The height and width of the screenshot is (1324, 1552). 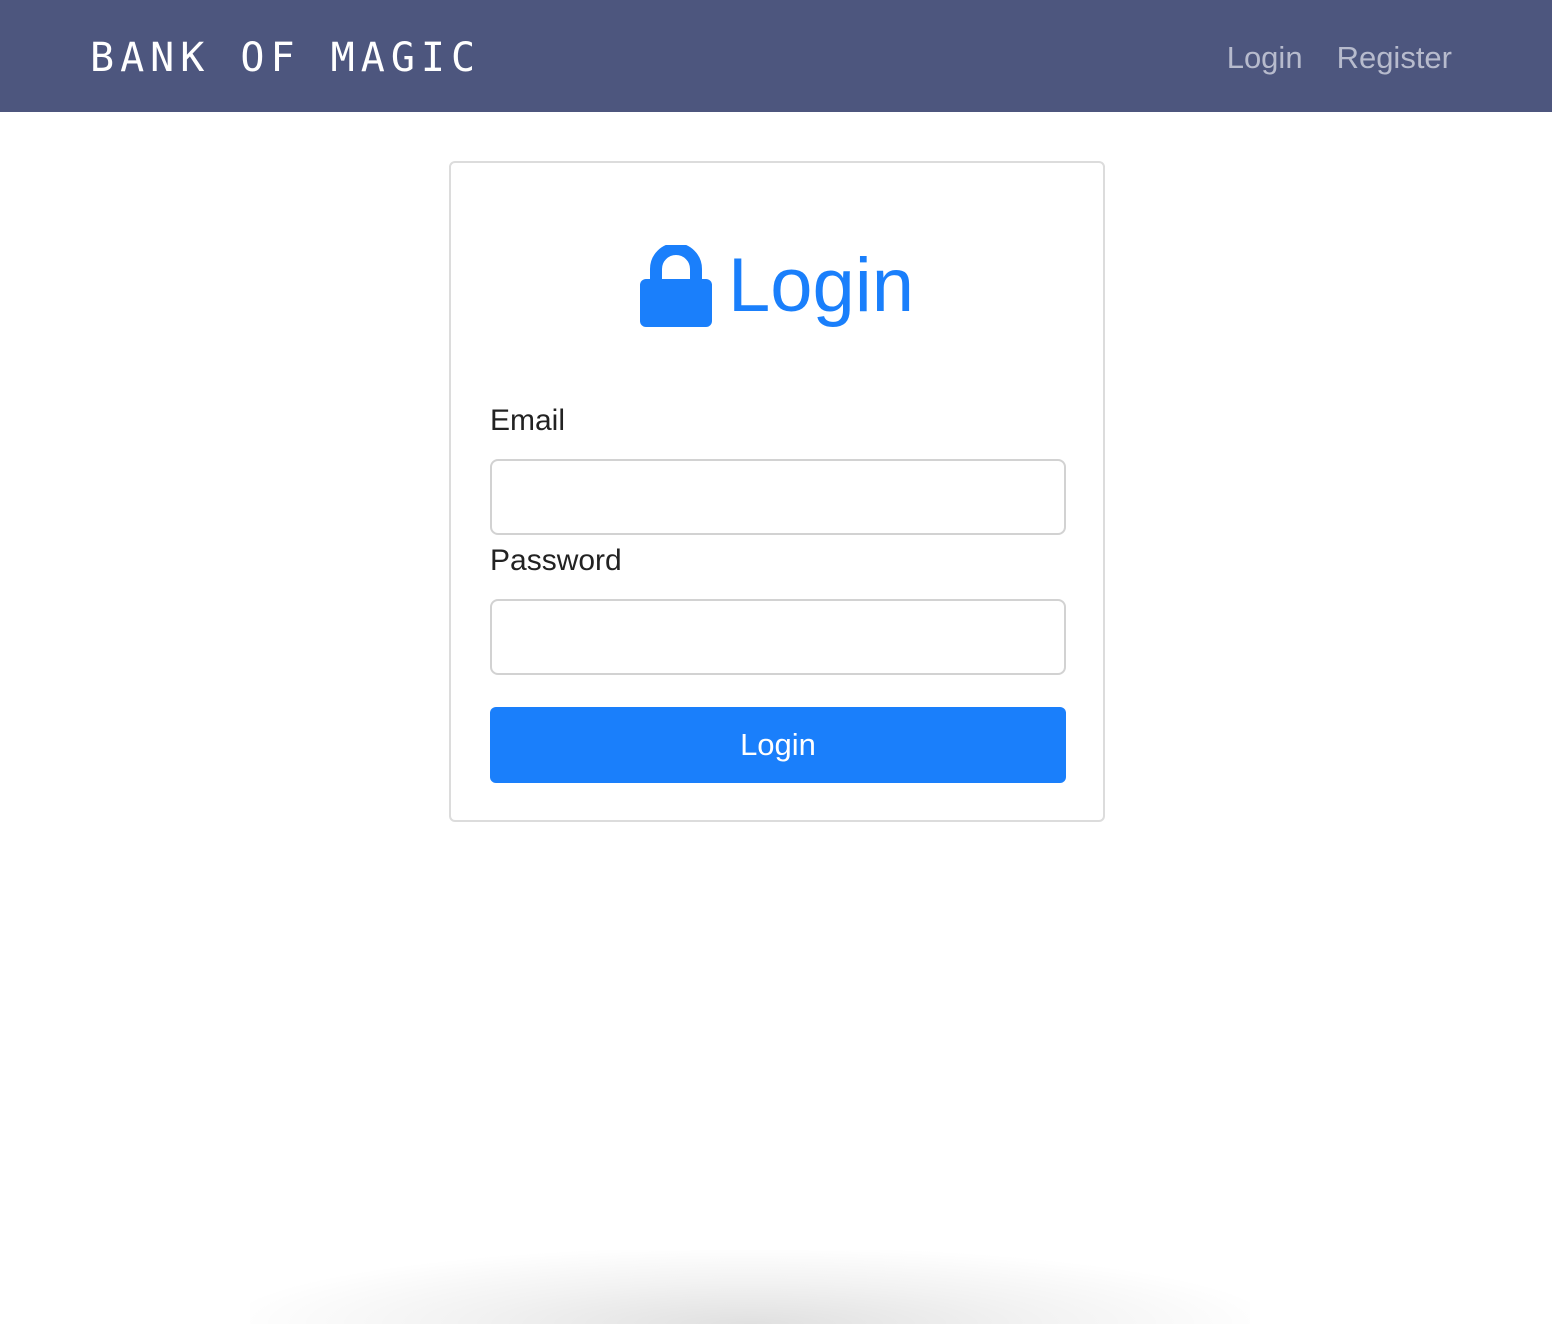 What do you see at coordinates (778, 497) in the screenshot?
I see `email-field` at bounding box center [778, 497].